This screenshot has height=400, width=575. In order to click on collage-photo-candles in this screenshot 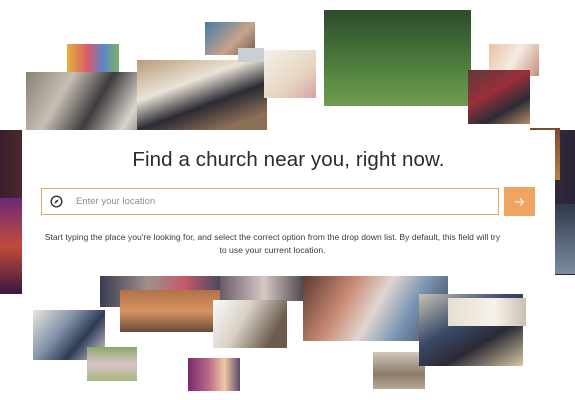, I will do `click(250, 324)`.